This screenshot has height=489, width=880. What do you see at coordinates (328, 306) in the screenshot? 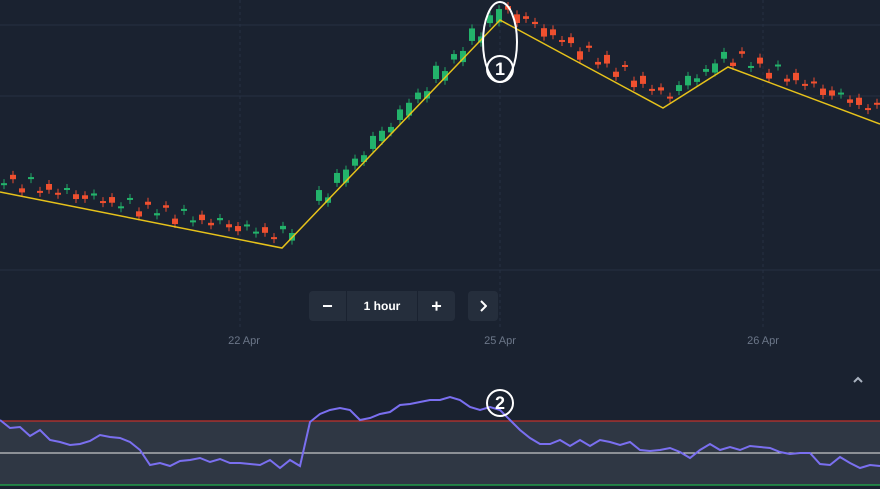
I see `zoom-out-button: −` at bounding box center [328, 306].